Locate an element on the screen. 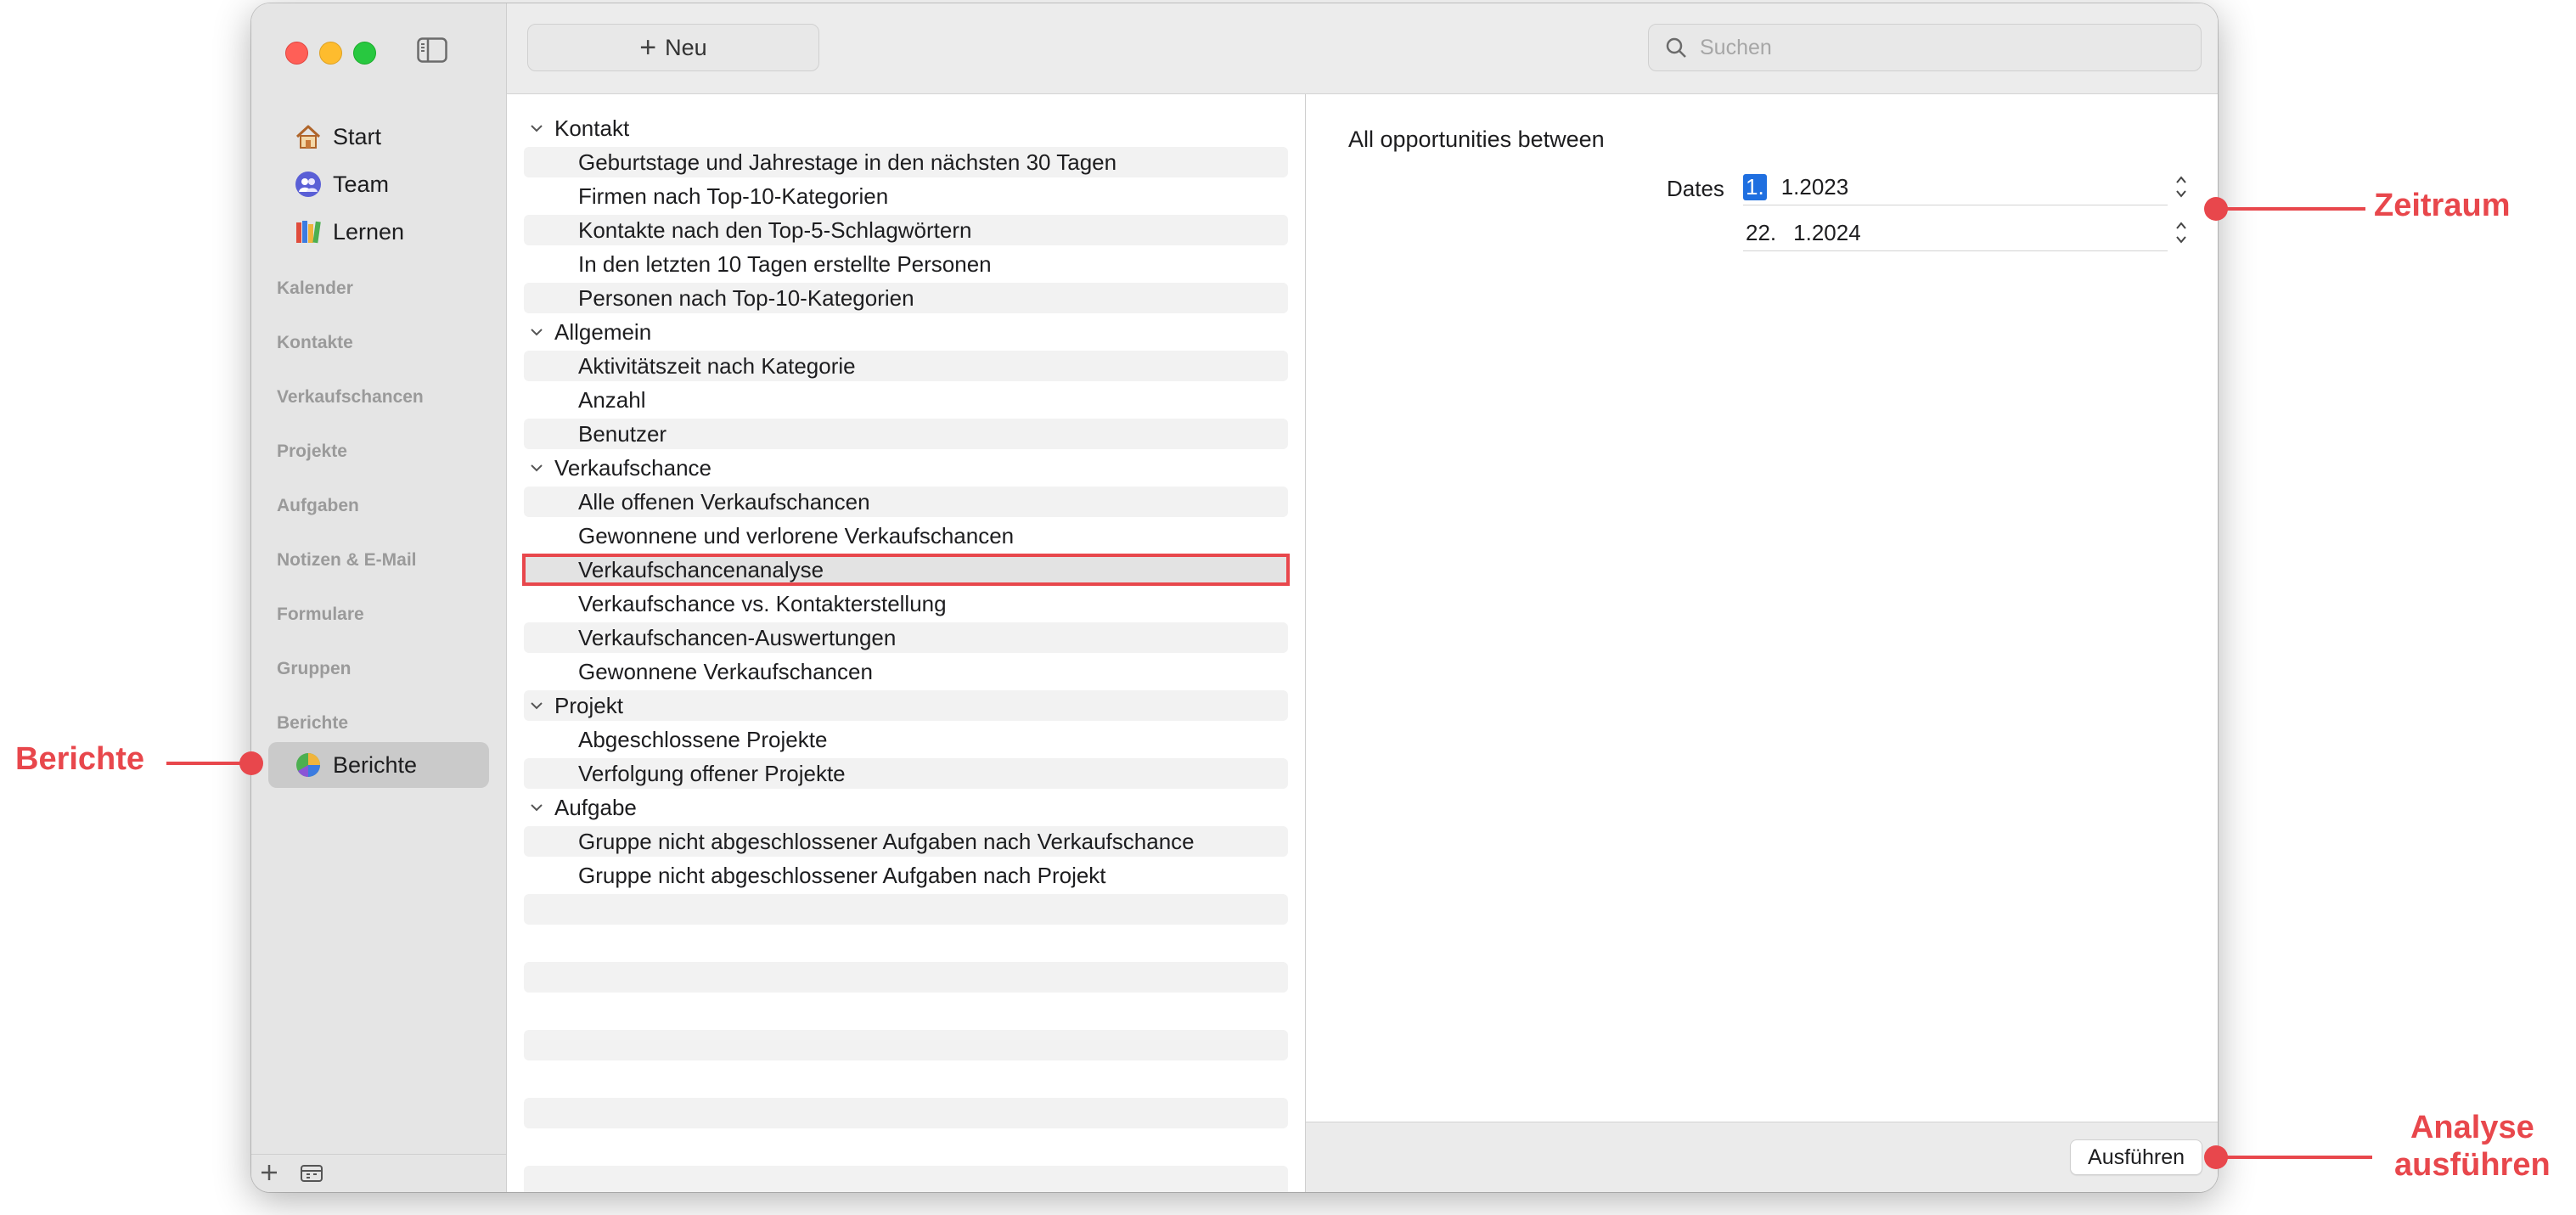 The height and width of the screenshot is (1215, 2576). sidebar-item-label: Berichte is located at coordinates (375, 765).